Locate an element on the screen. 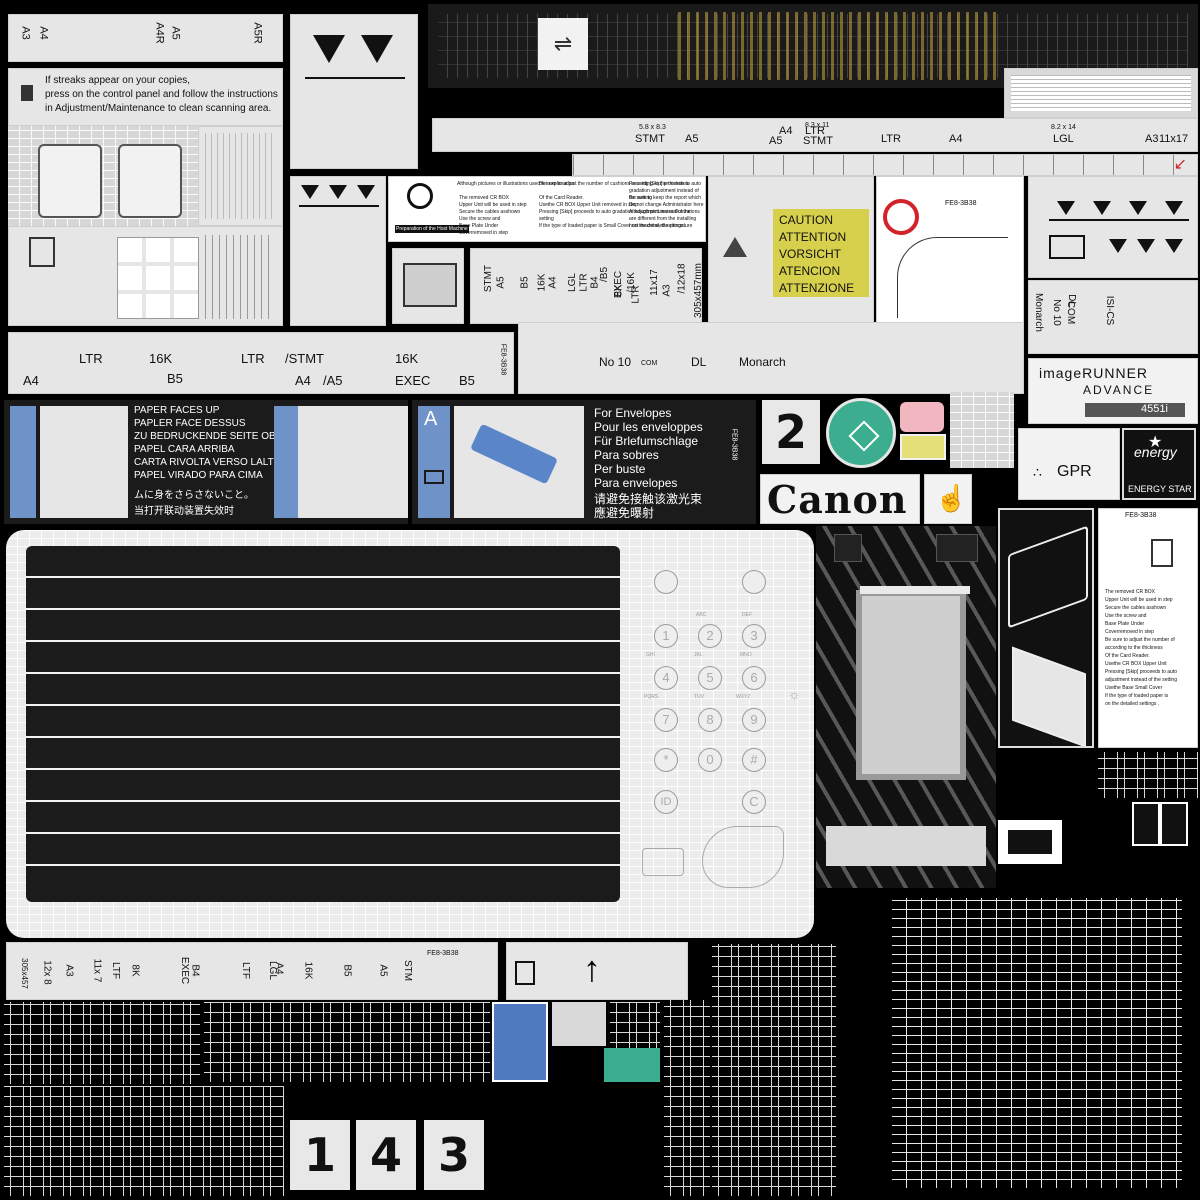 This screenshot has width=1200, height=1200. info-icon is located at coordinates (27, 93).